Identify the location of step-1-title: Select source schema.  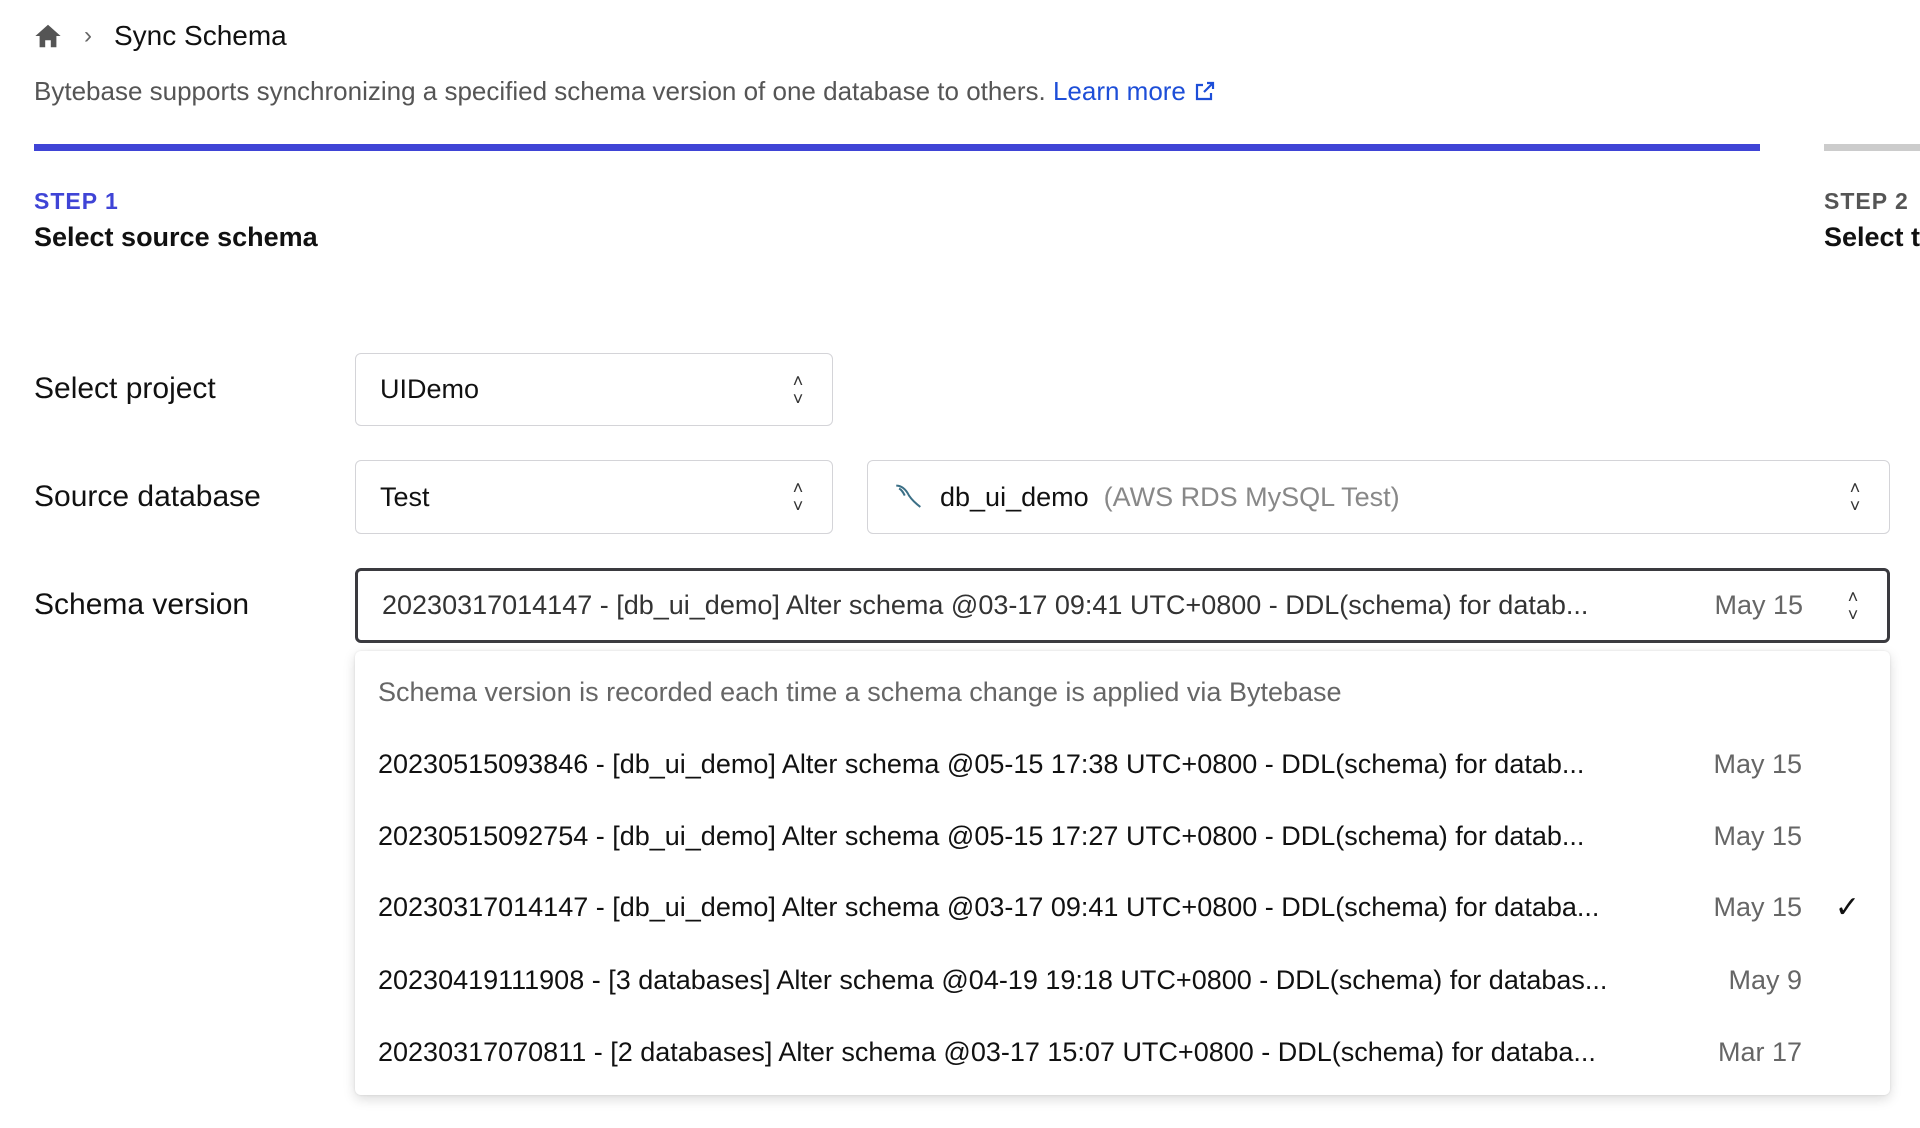
(176, 237).